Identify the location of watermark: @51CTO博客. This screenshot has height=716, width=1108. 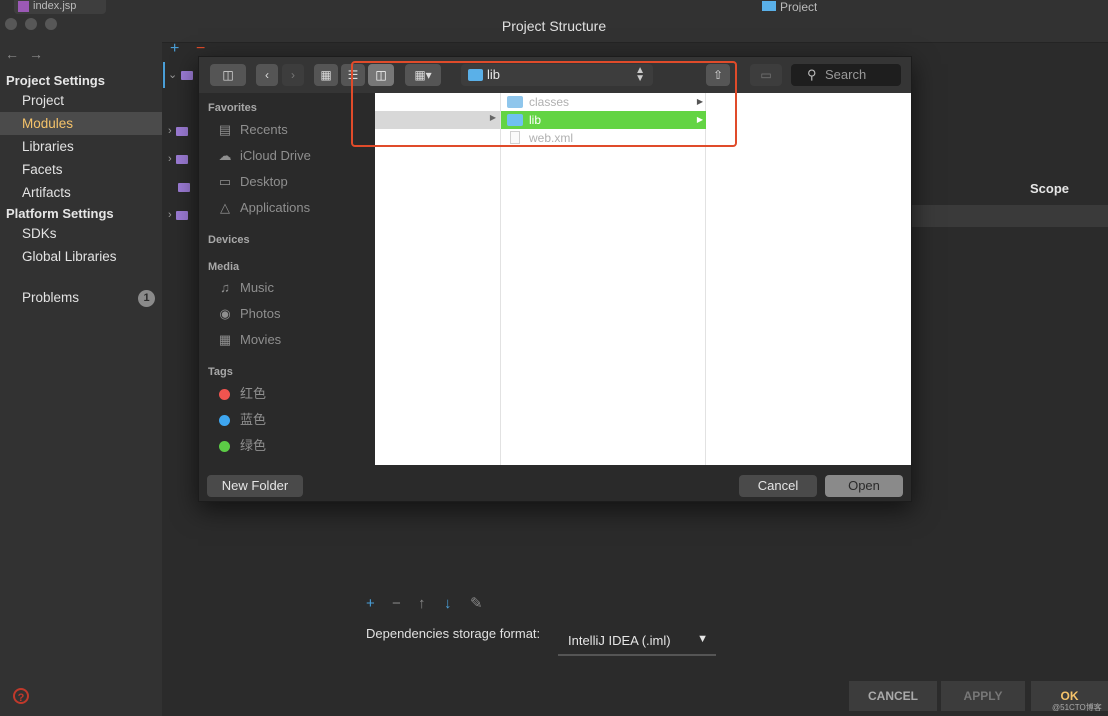
(1077, 707).